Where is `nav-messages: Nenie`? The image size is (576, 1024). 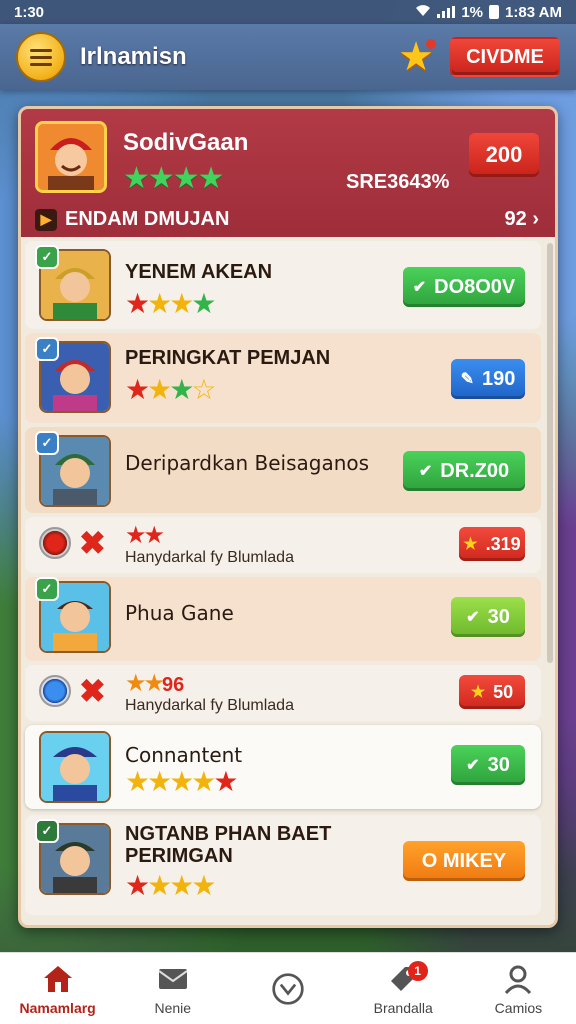 nav-messages: Nenie is located at coordinates (172, 988).